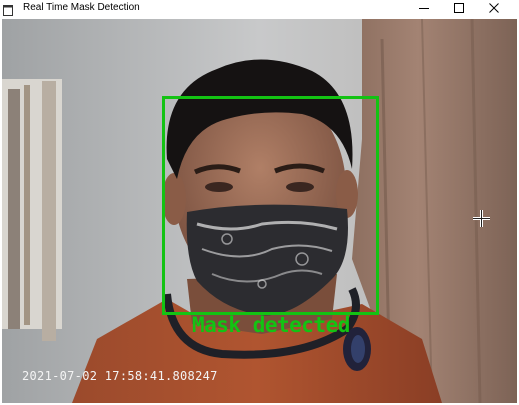 The height and width of the screenshot is (405, 519). What do you see at coordinates (271, 325) in the screenshot?
I see `detection-label: Mask detected` at bounding box center [271, 325].